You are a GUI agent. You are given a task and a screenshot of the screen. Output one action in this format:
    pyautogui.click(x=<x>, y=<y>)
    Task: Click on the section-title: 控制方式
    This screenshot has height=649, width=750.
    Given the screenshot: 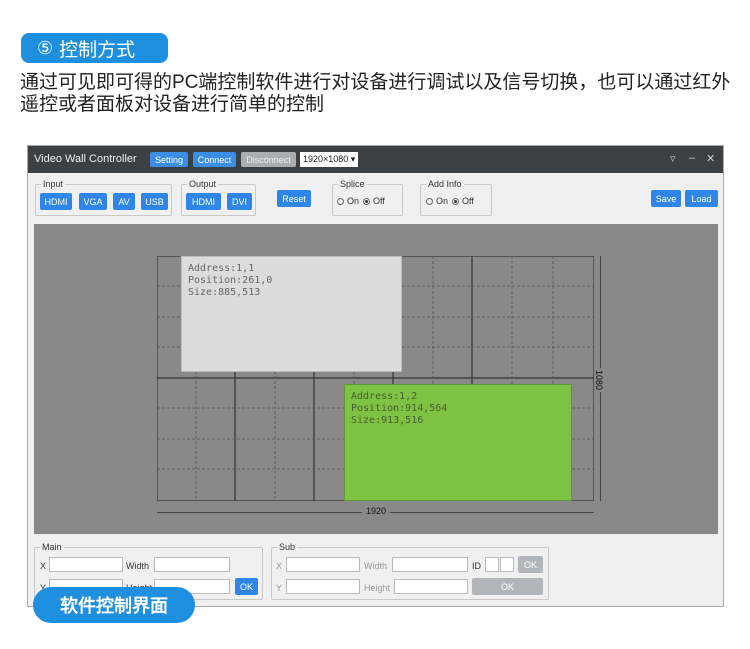 What is the action you would take?
    pyautogui.click(x=97, y=50)
    